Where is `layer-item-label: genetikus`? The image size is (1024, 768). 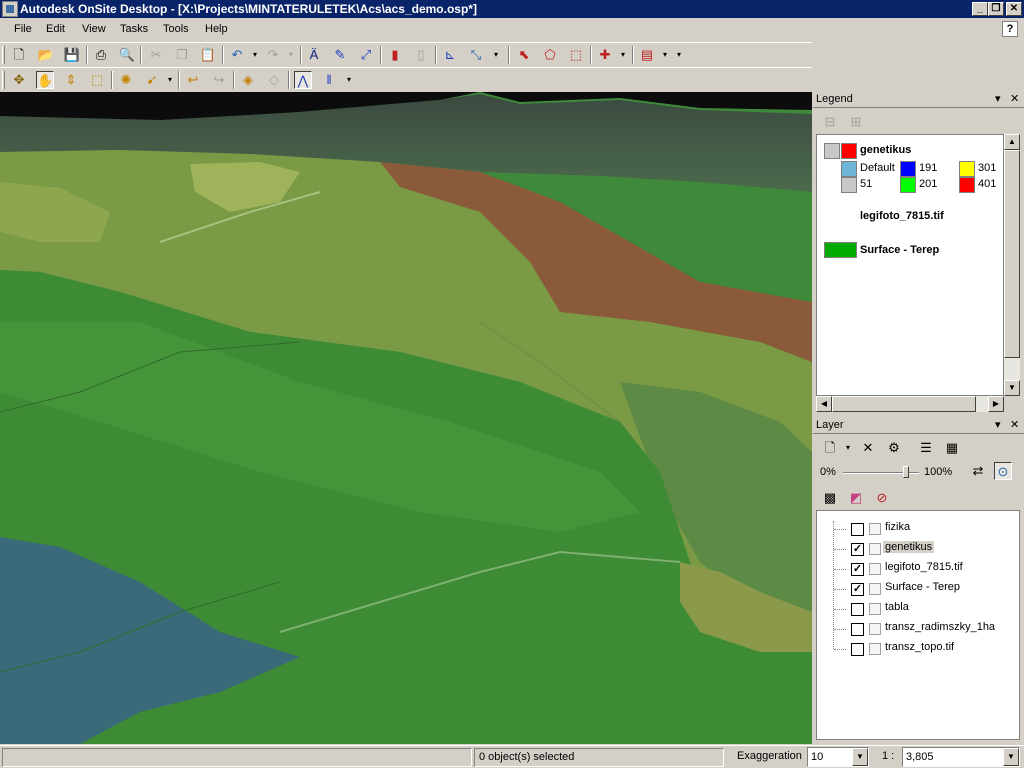 layer-item-label: genetikus is located at coordinates (909, 547).